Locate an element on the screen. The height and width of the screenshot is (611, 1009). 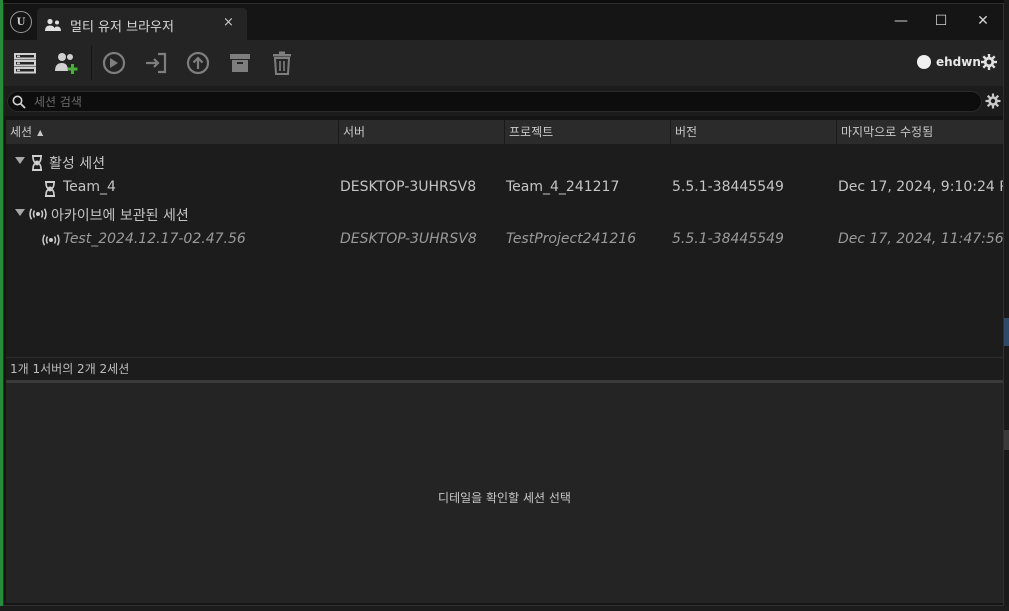
search-bar-row is located at coordinates (503, 101).